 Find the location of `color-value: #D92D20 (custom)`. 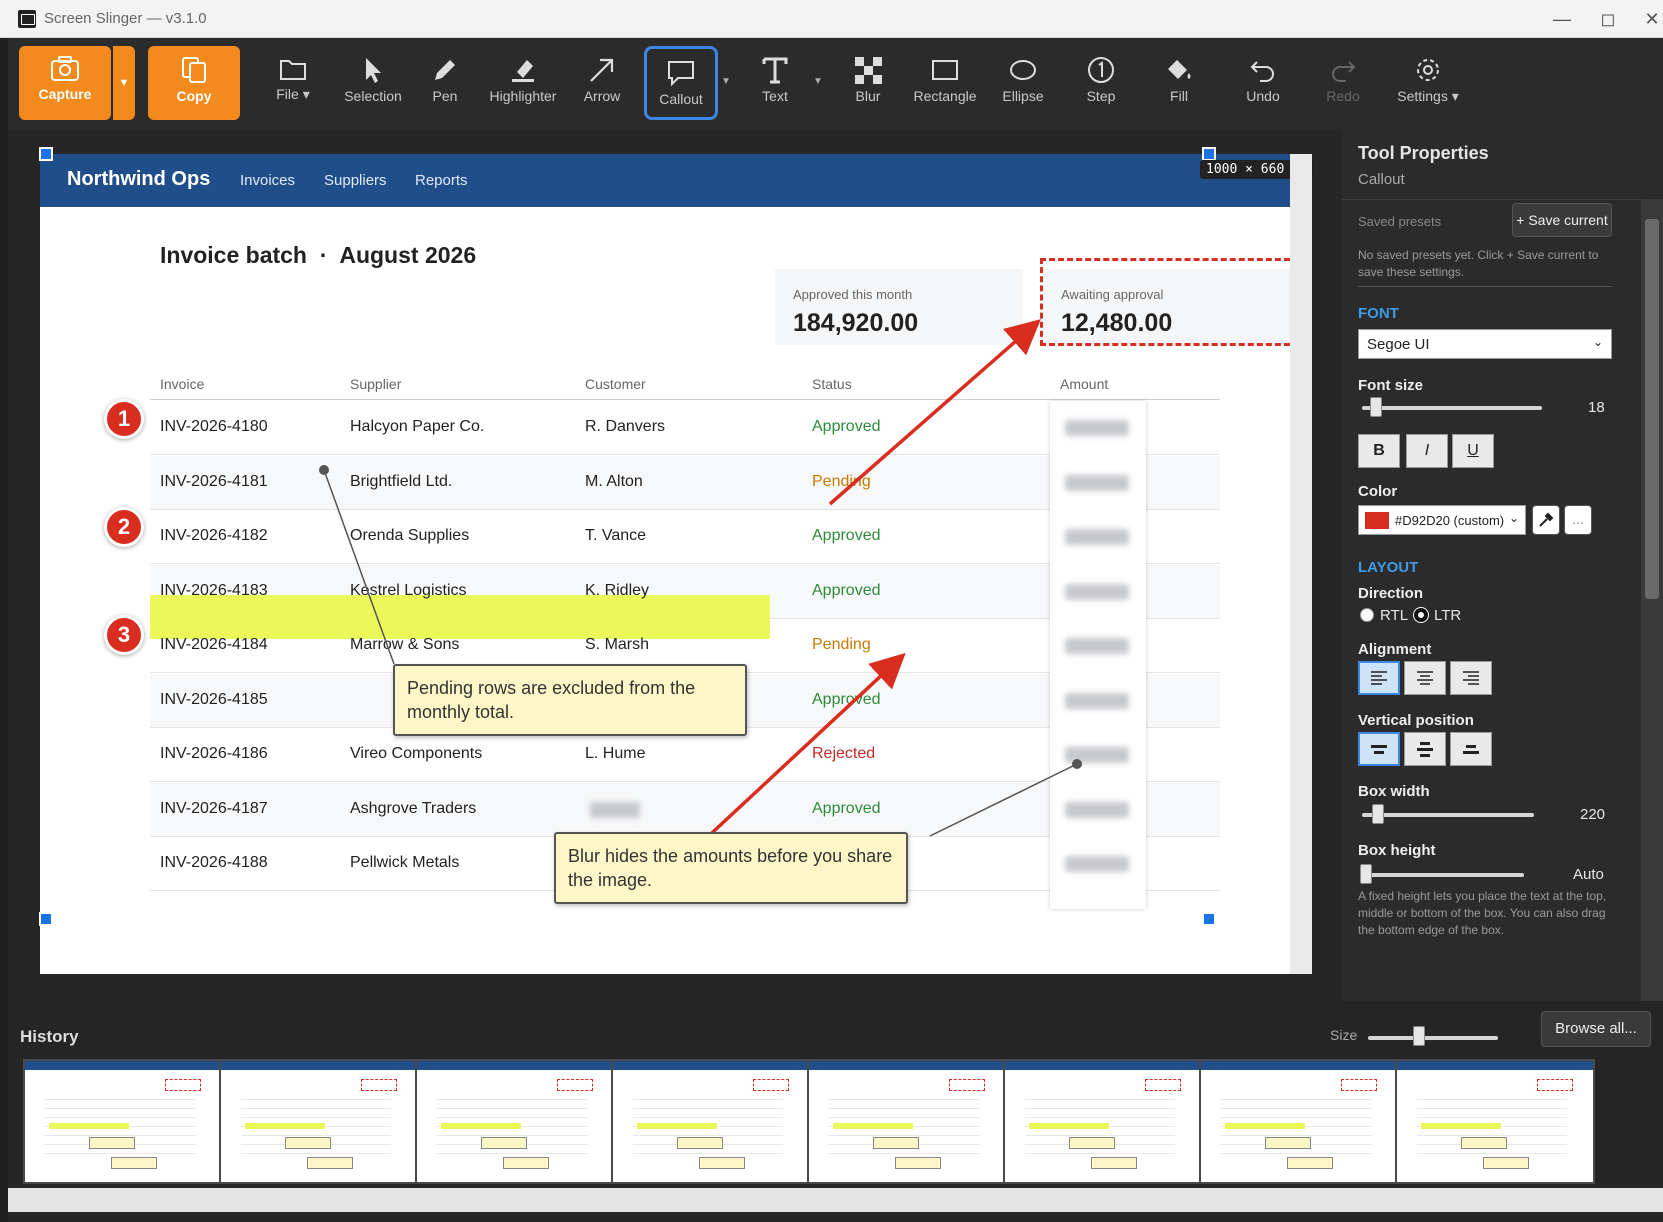

color-value: #D92D20 (custom) is located at coordinates (1450, 520).